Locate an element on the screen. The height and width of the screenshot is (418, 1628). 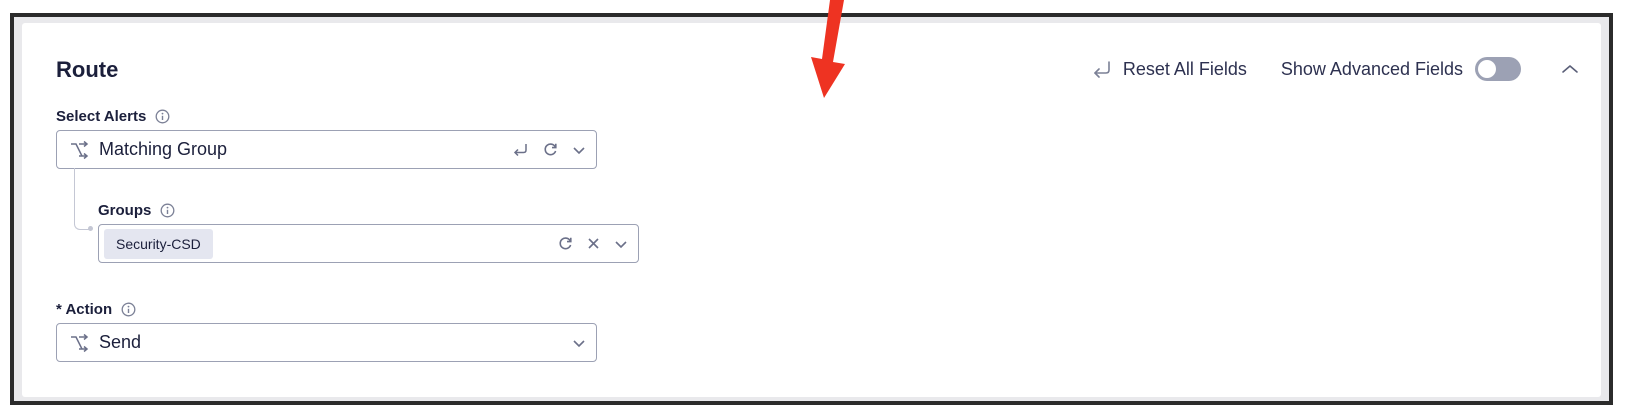
select-alerts-value: Matching Group is located at coordinates (163, 149).